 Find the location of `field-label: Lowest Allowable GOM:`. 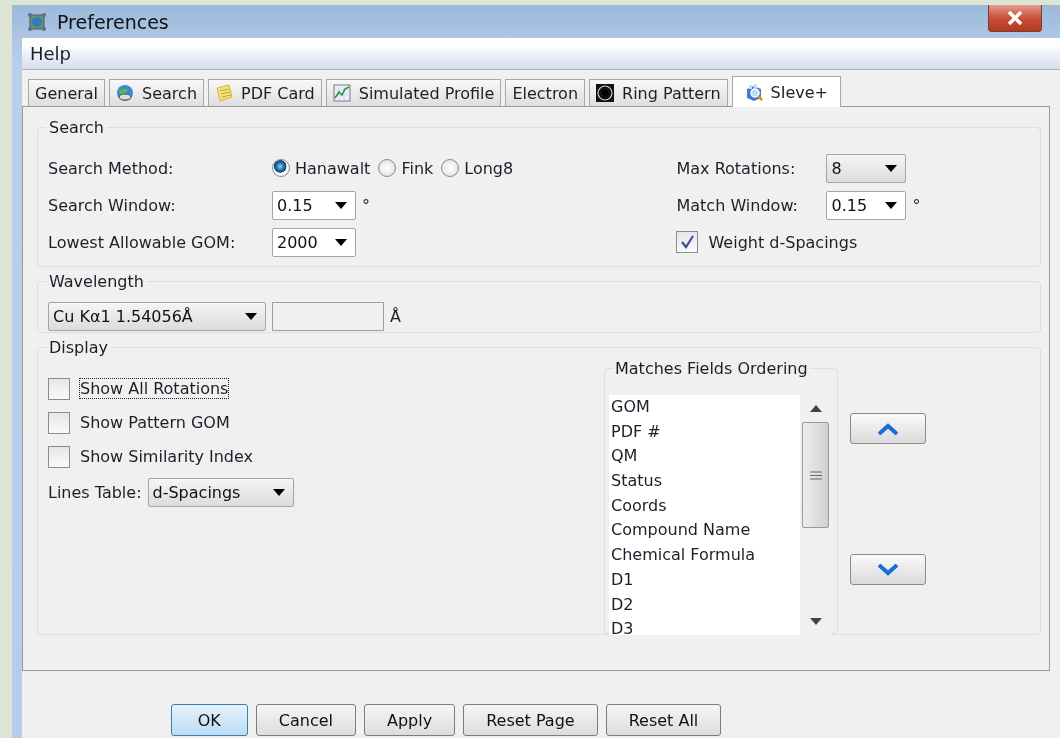

field-label: Lowest Allowable GOM: is located at coordinates (142, 242).